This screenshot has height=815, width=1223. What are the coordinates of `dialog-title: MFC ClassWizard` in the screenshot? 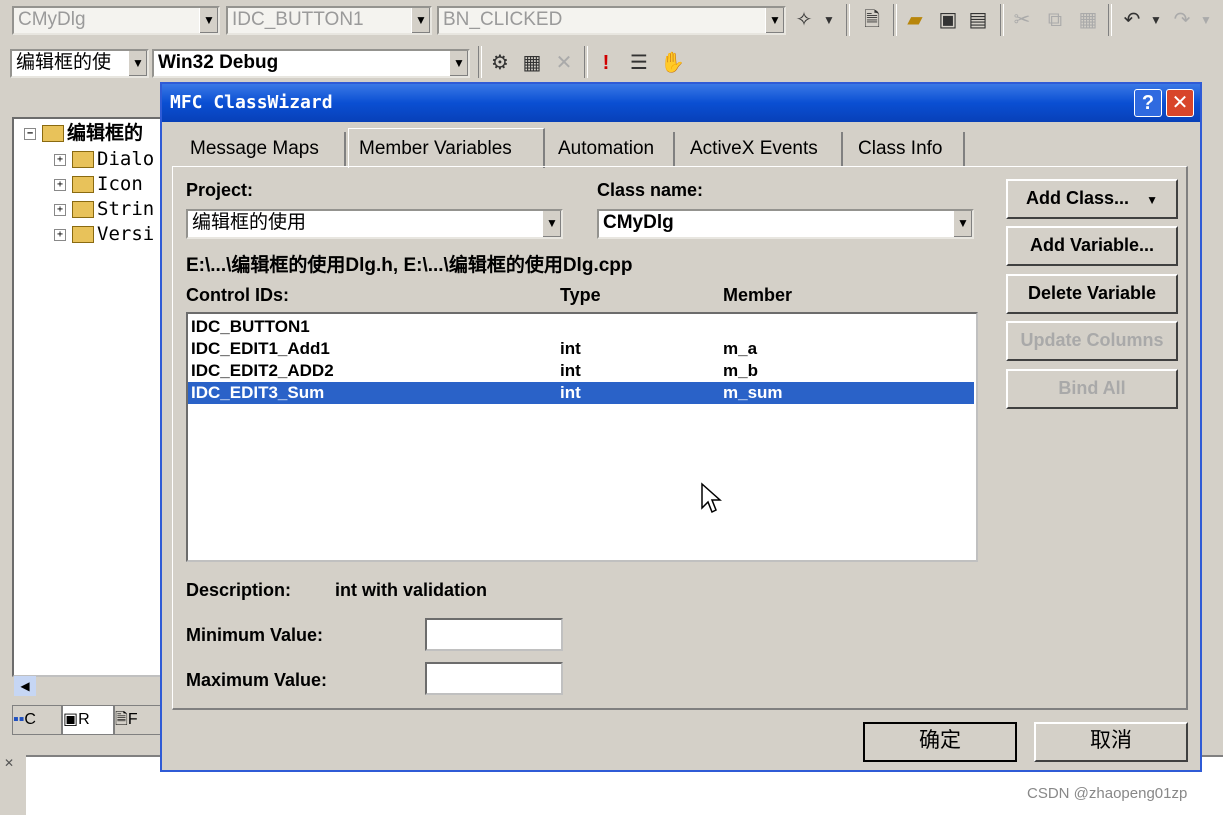 It's located at (251, 102).